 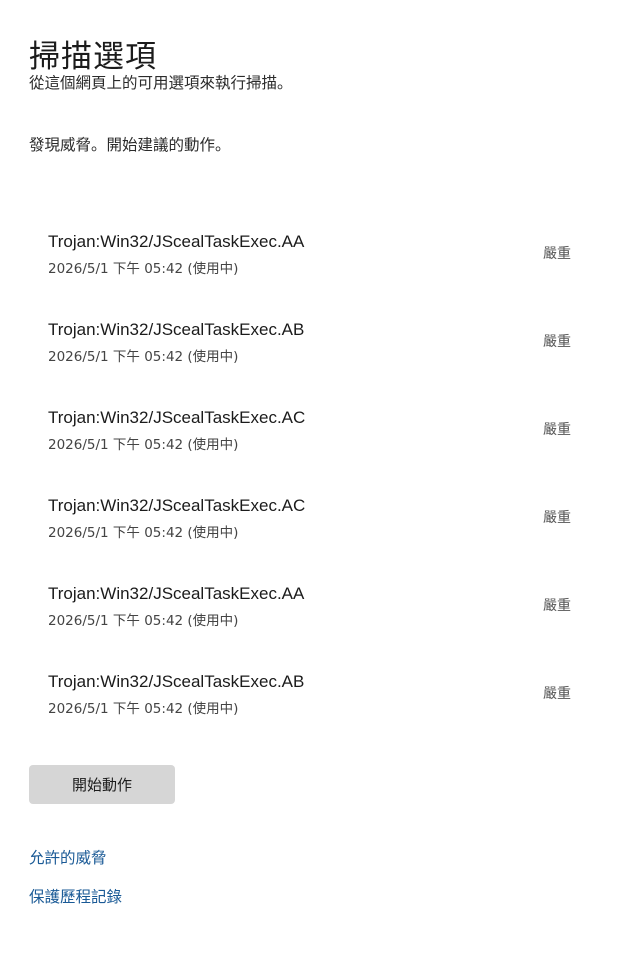 I want to click on allowed-threats-link: 允許的威脅, so click(x=68, y=857).